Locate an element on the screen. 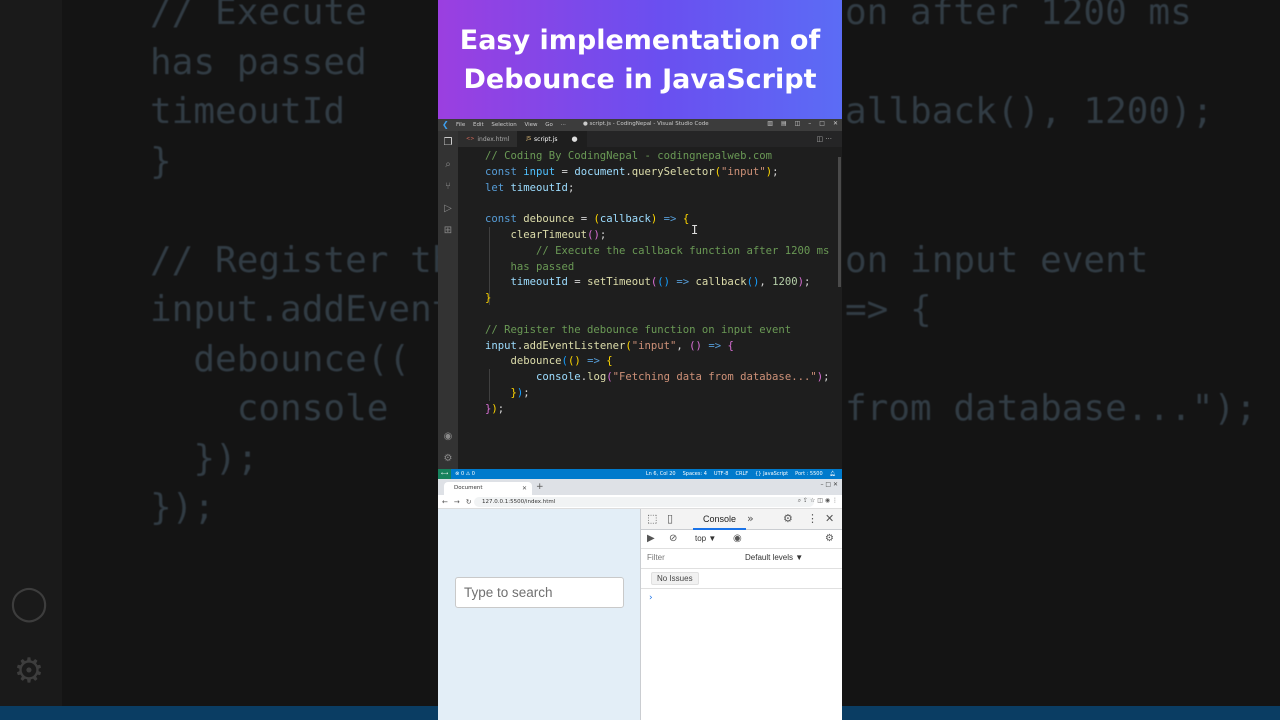  eye-icon: ◉ is located at coordinates (737, 539).